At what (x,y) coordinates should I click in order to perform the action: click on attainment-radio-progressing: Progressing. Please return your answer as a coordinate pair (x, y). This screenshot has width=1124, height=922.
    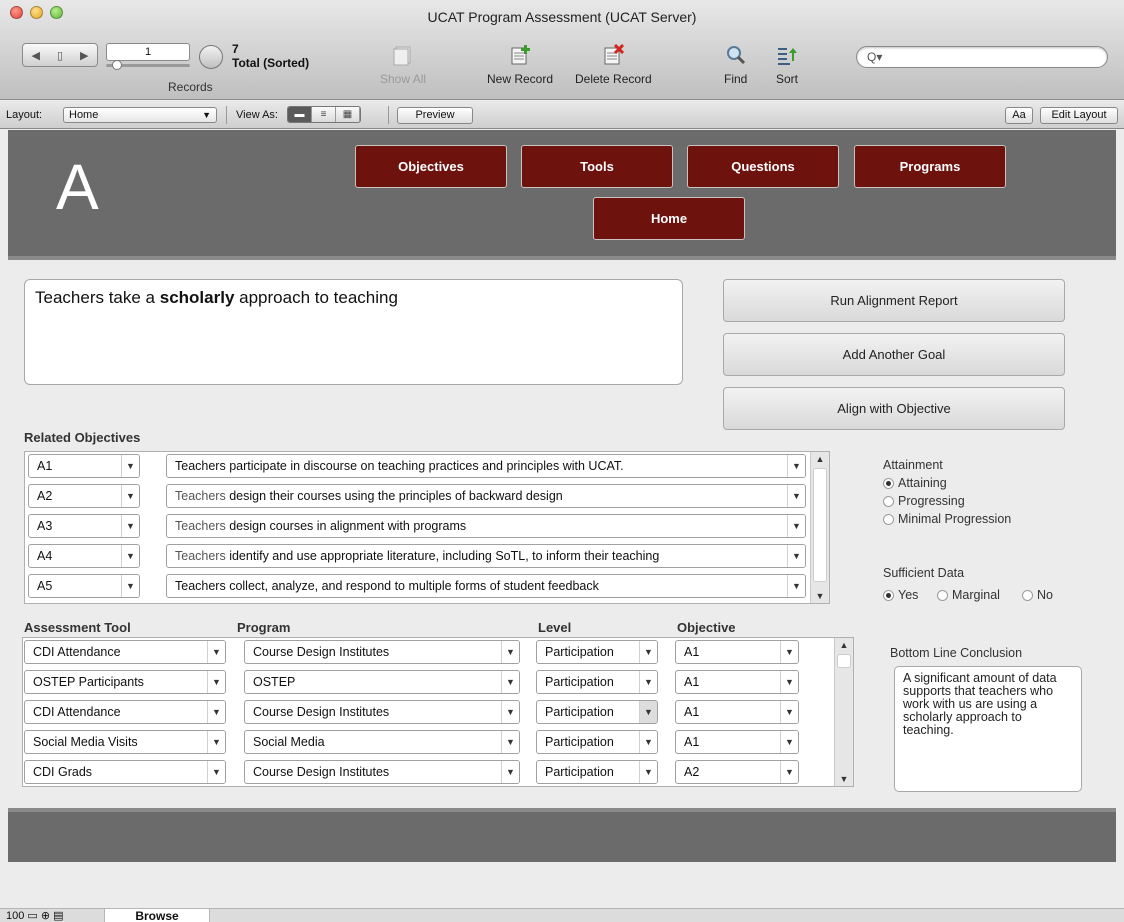
    Looking at the image, I should click on (924, 501).